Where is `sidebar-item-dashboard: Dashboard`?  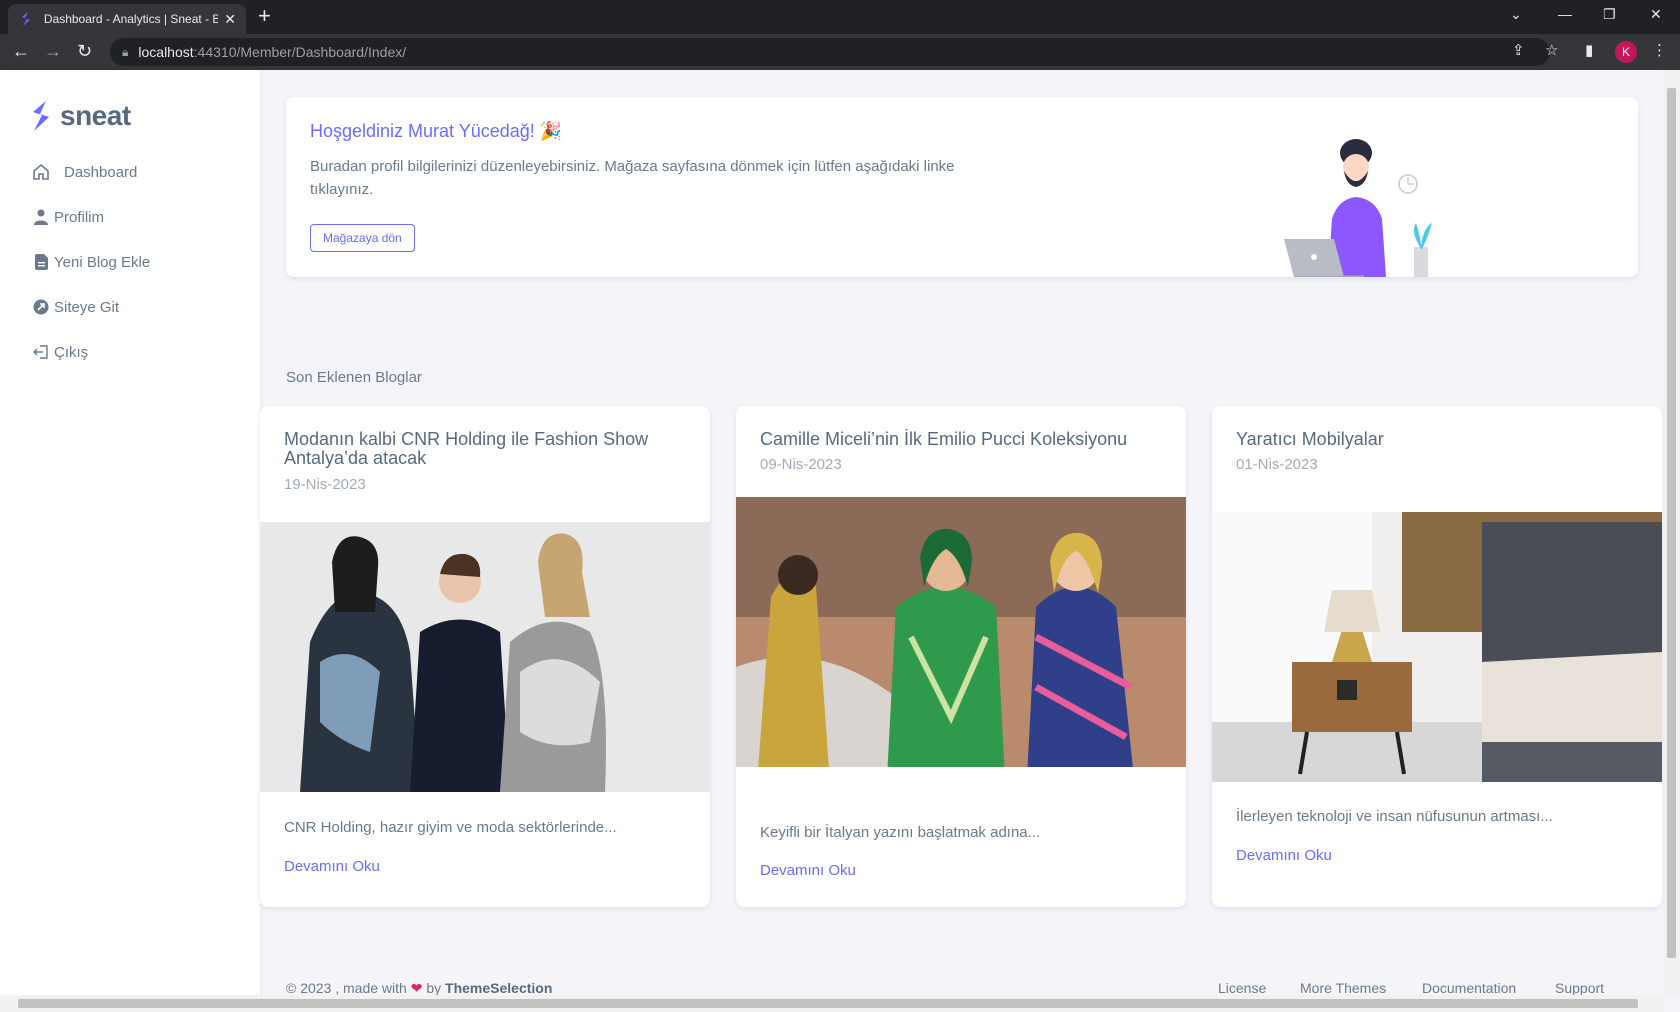
sidebar-item-dashboard: Dashboard is located at coordinates (84, 172).